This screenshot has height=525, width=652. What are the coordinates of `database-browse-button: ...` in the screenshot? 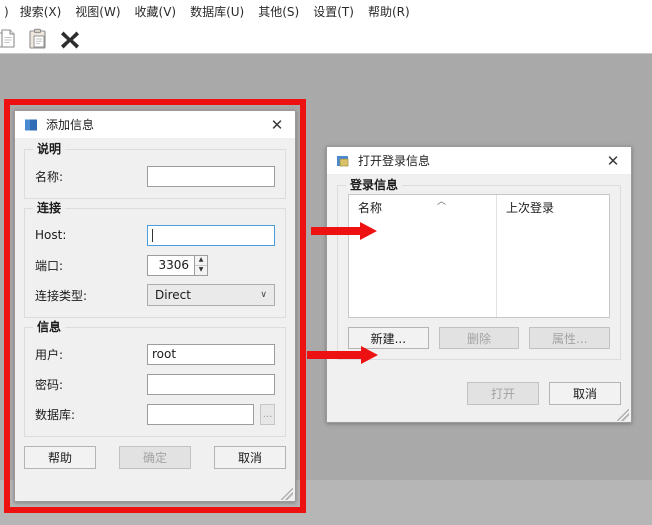 It's located at (267, 414).